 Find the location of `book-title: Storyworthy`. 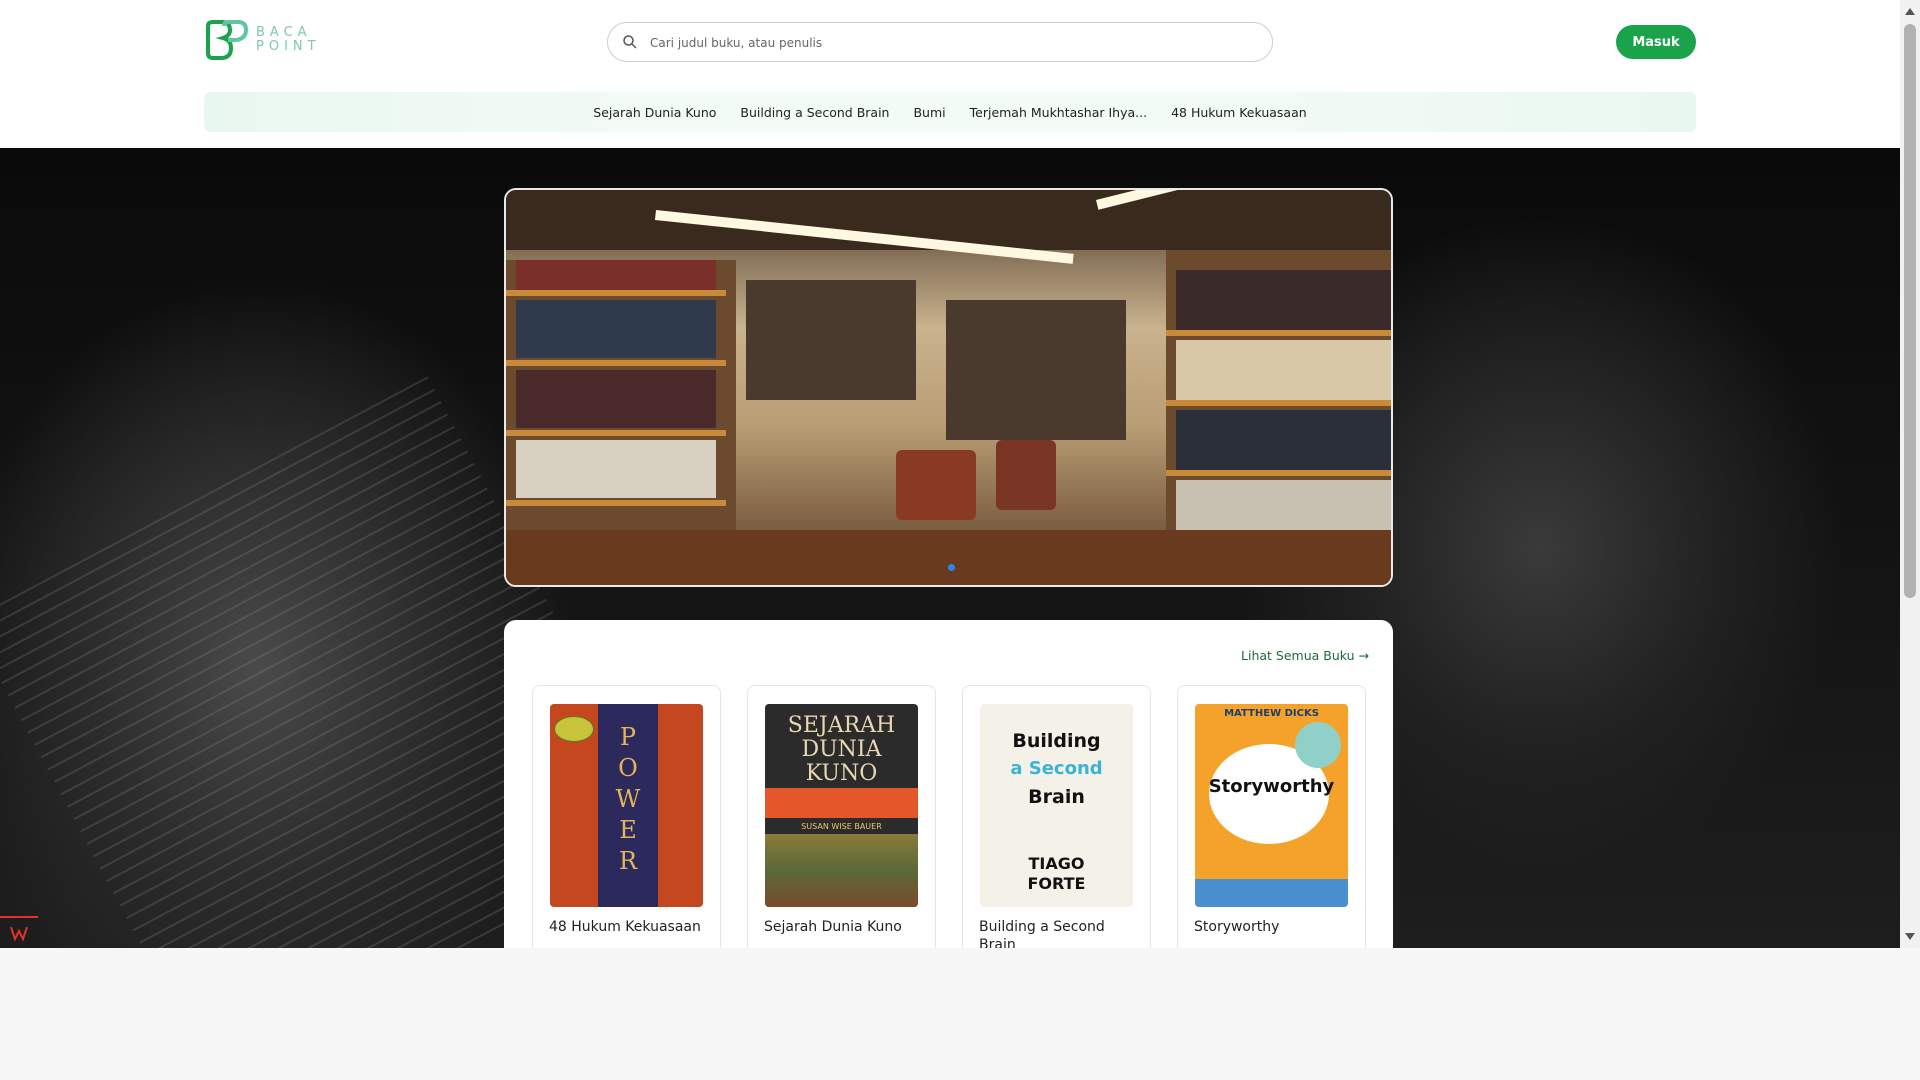

book-title: Storyworthy is located at coordinates (1237, 927).